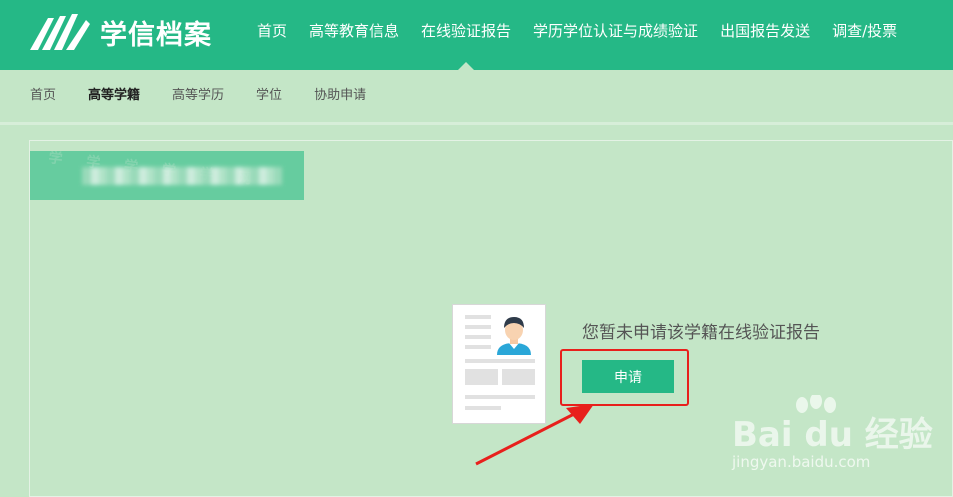 This screenshot has width=953, height=497. Describe the element at coordinates (765, 35) in the screenshot. I see `nav-item-overseas-report: 出国报告发送` at that location.